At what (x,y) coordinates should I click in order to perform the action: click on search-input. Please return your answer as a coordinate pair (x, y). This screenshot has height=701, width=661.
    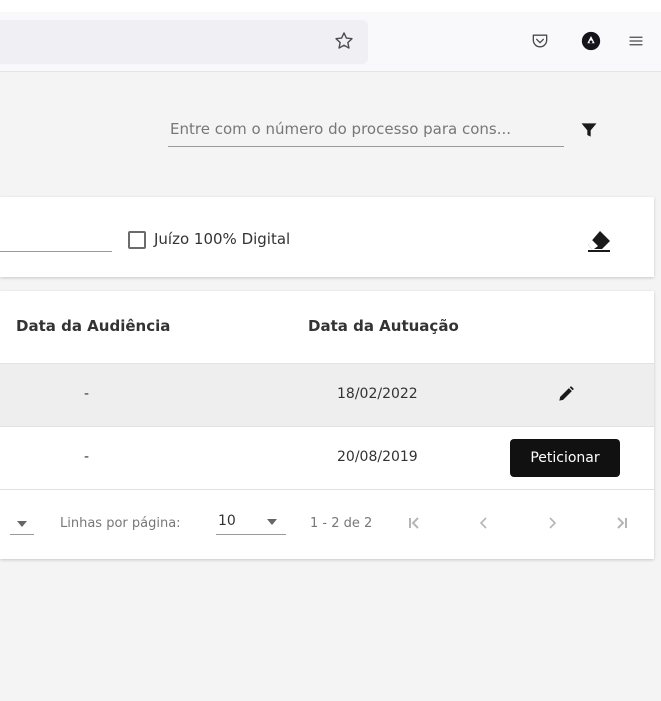
    Looking at the image, I should click on (366, 128).